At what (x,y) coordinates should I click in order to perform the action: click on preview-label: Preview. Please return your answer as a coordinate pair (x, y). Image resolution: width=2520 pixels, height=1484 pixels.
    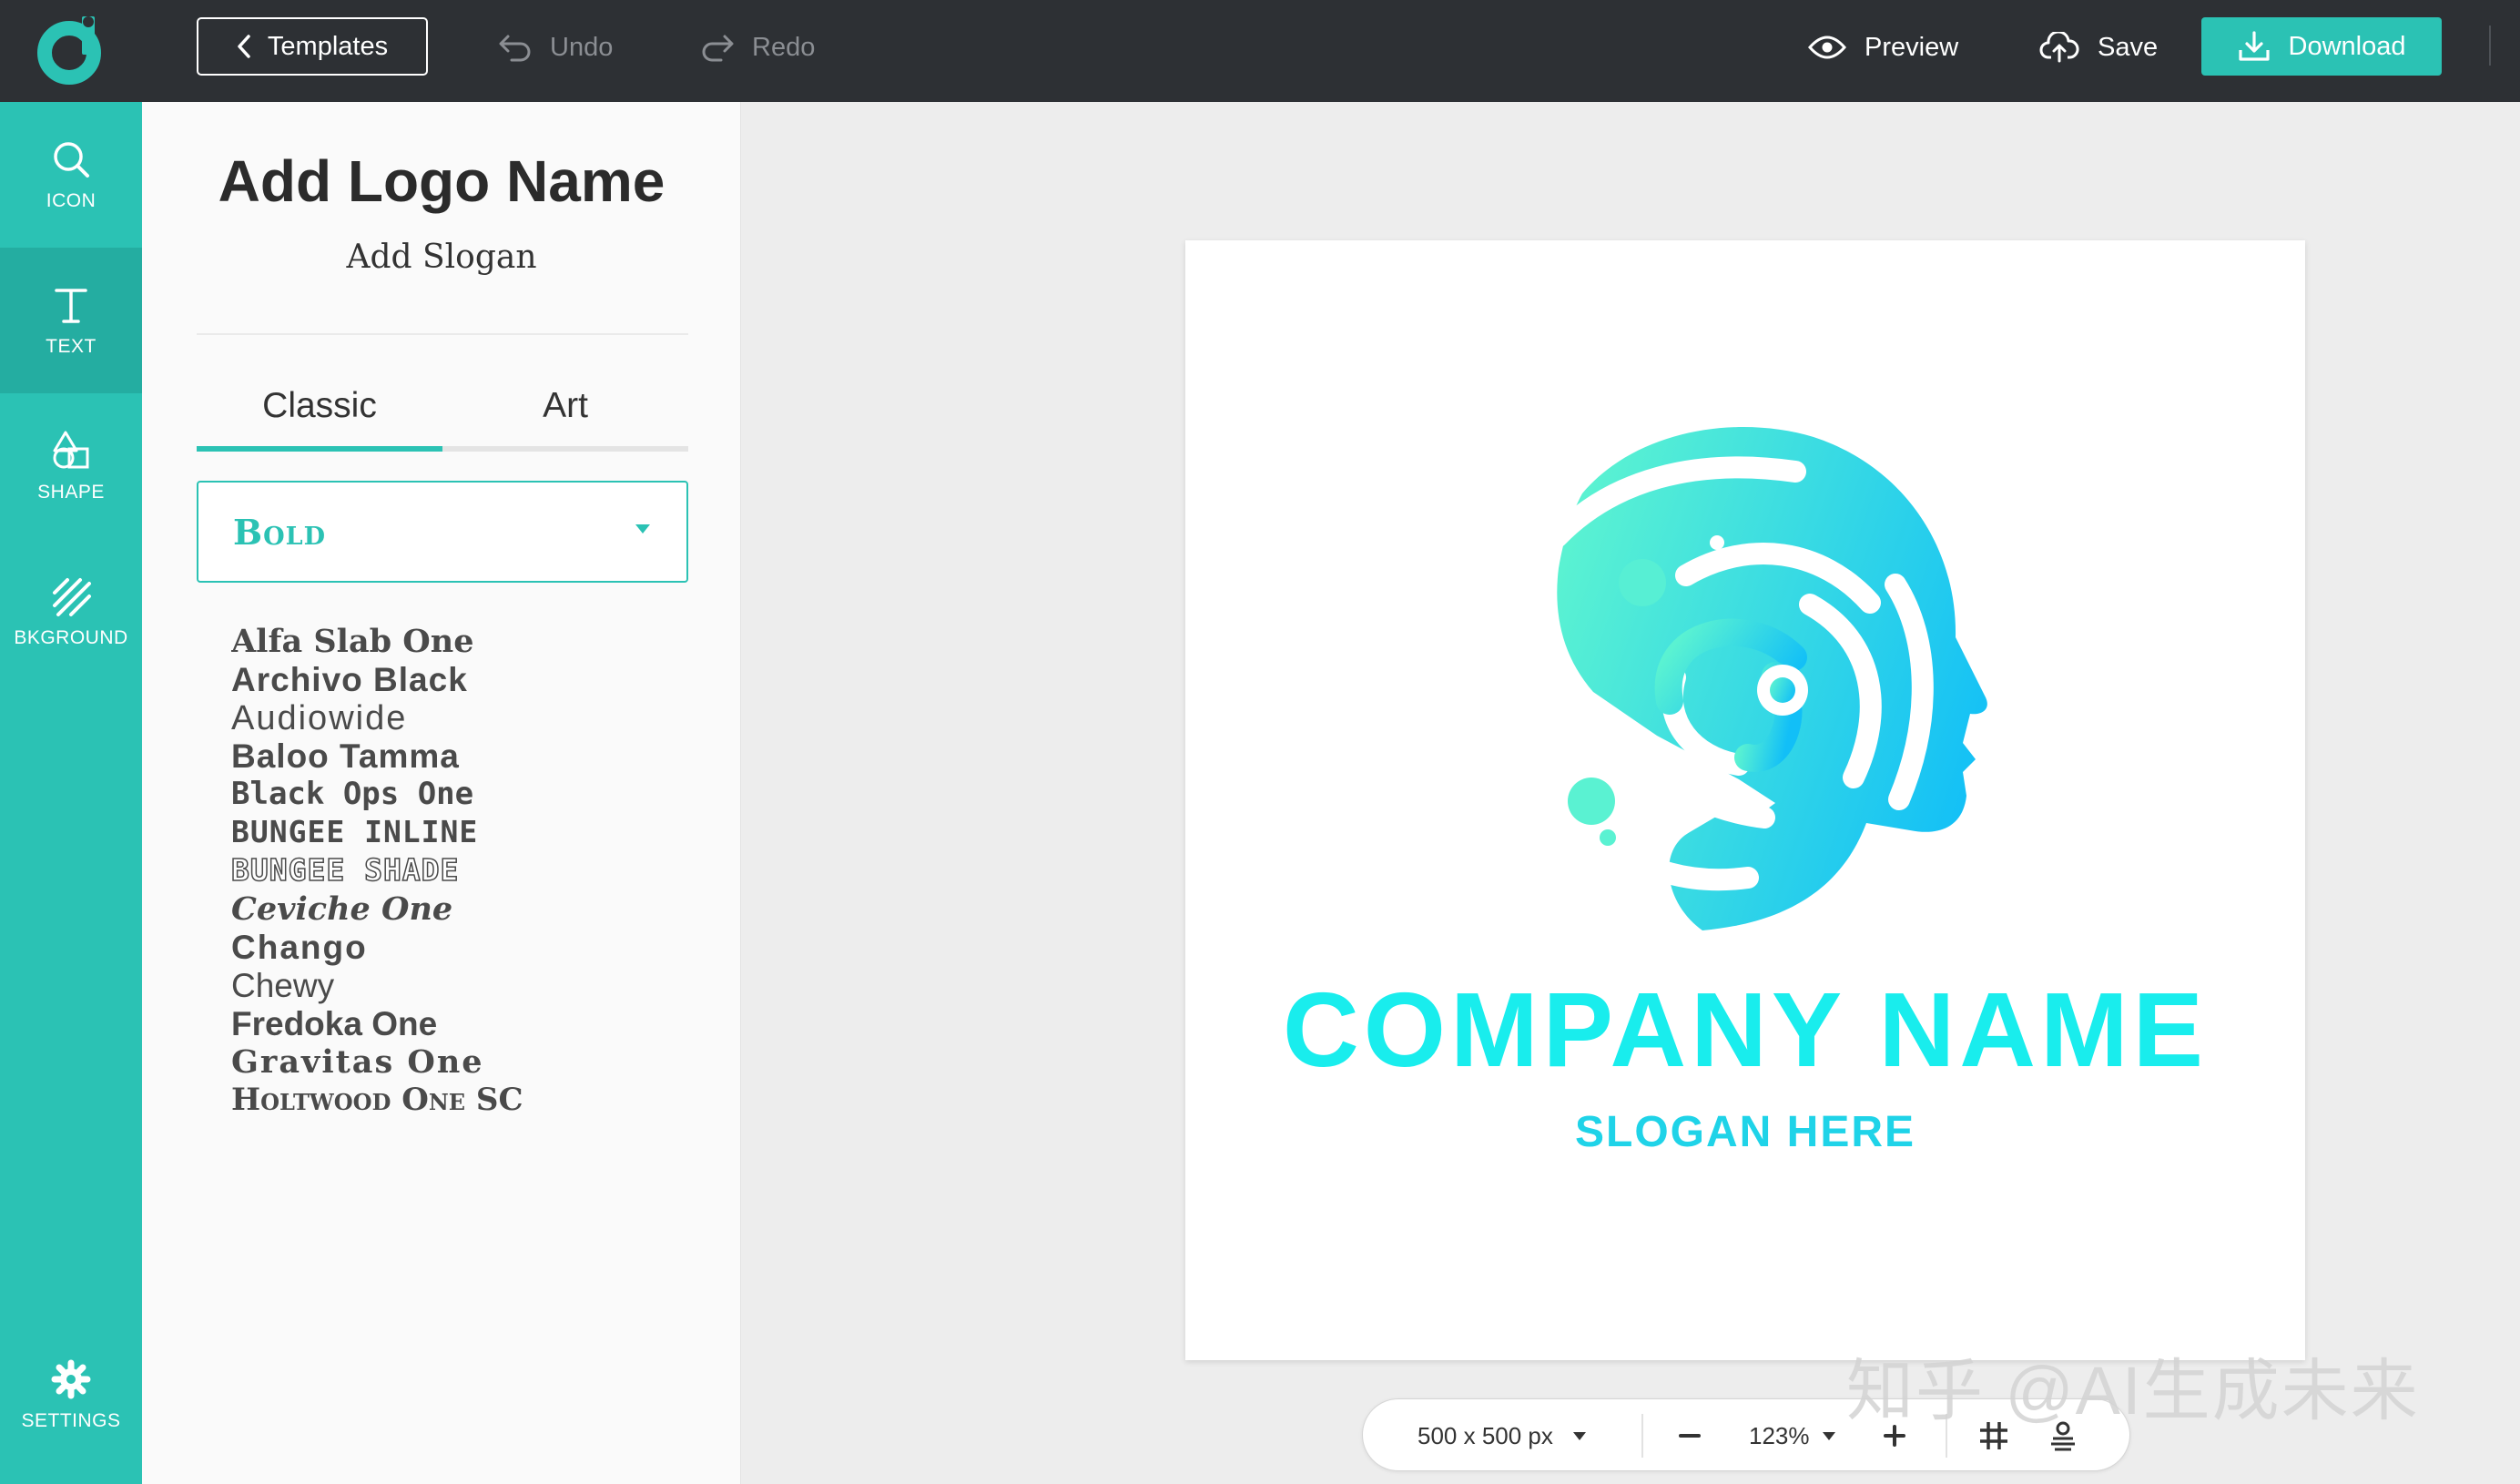
    Looking at the image, I should click on (1912, 47).